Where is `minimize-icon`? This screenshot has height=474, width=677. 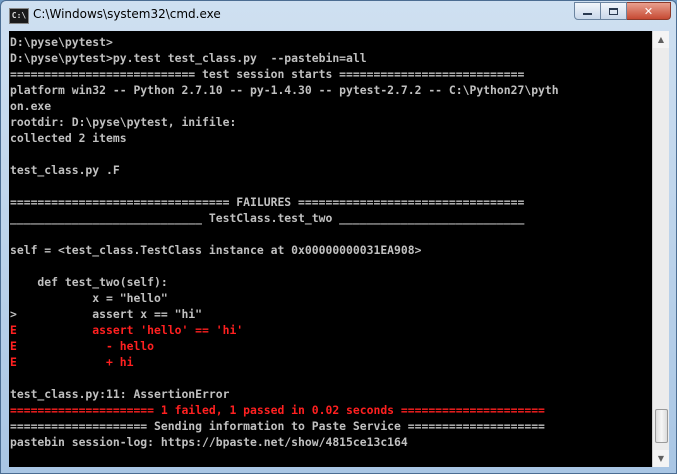 minimize-icon is located at coordinates (587, 14).